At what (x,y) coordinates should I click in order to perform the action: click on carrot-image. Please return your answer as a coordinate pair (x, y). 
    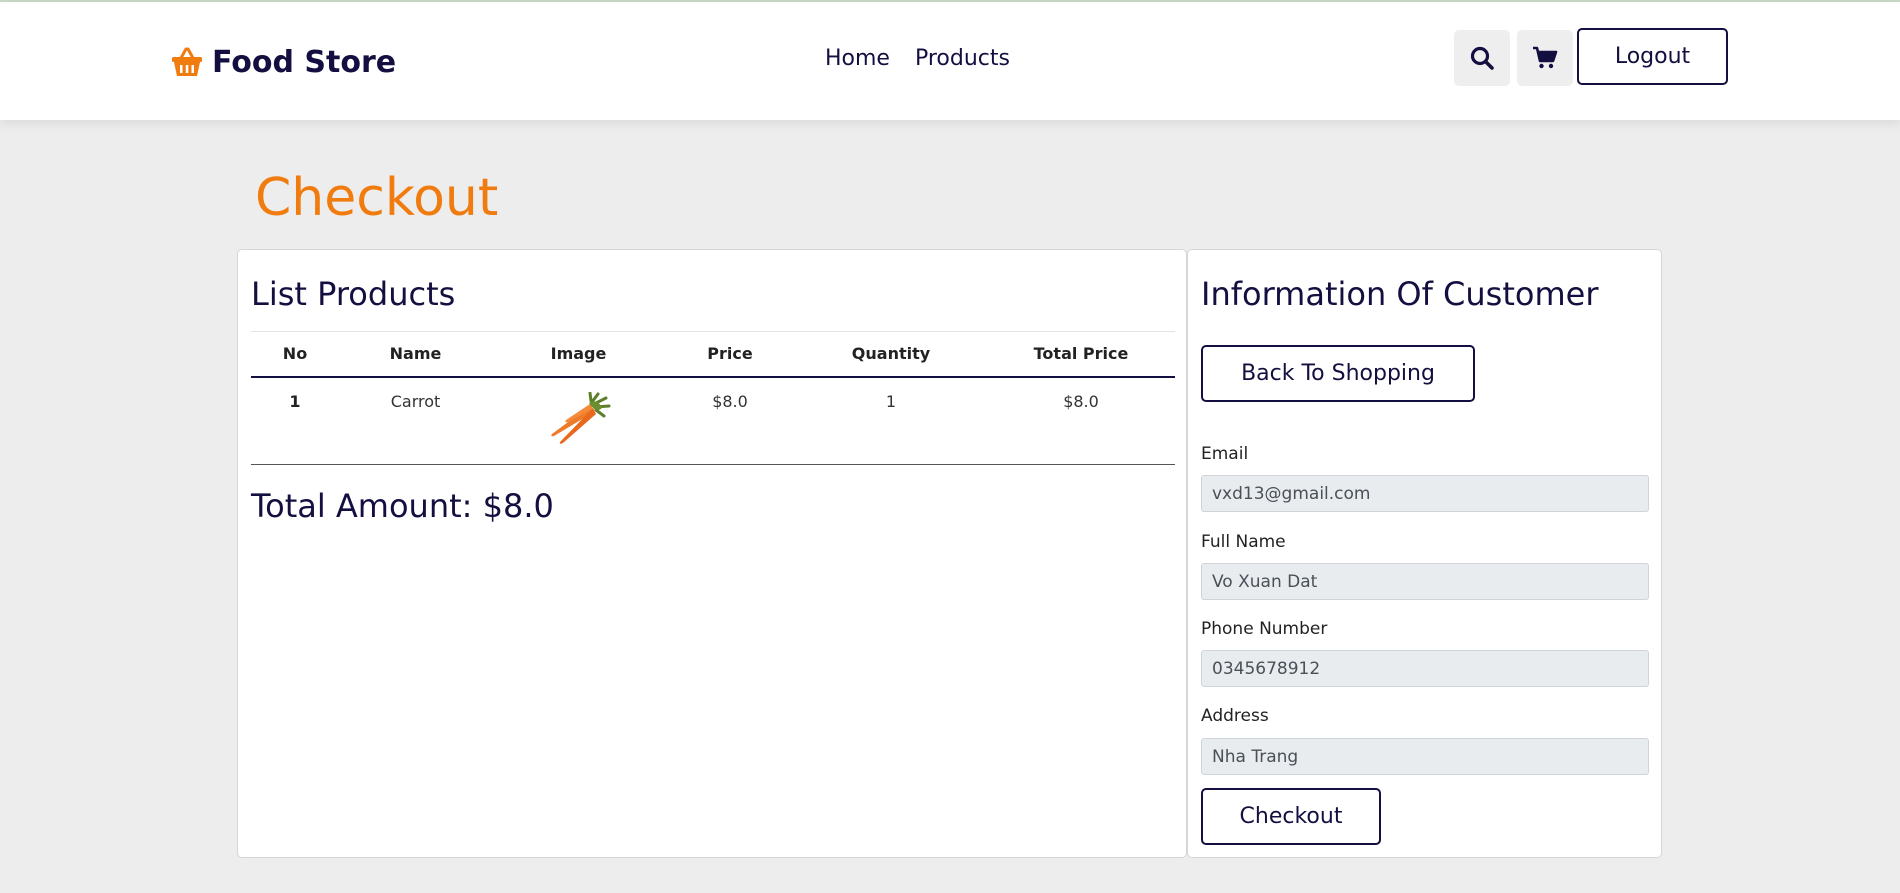
    Looking at the image, I should click on (579, 418).